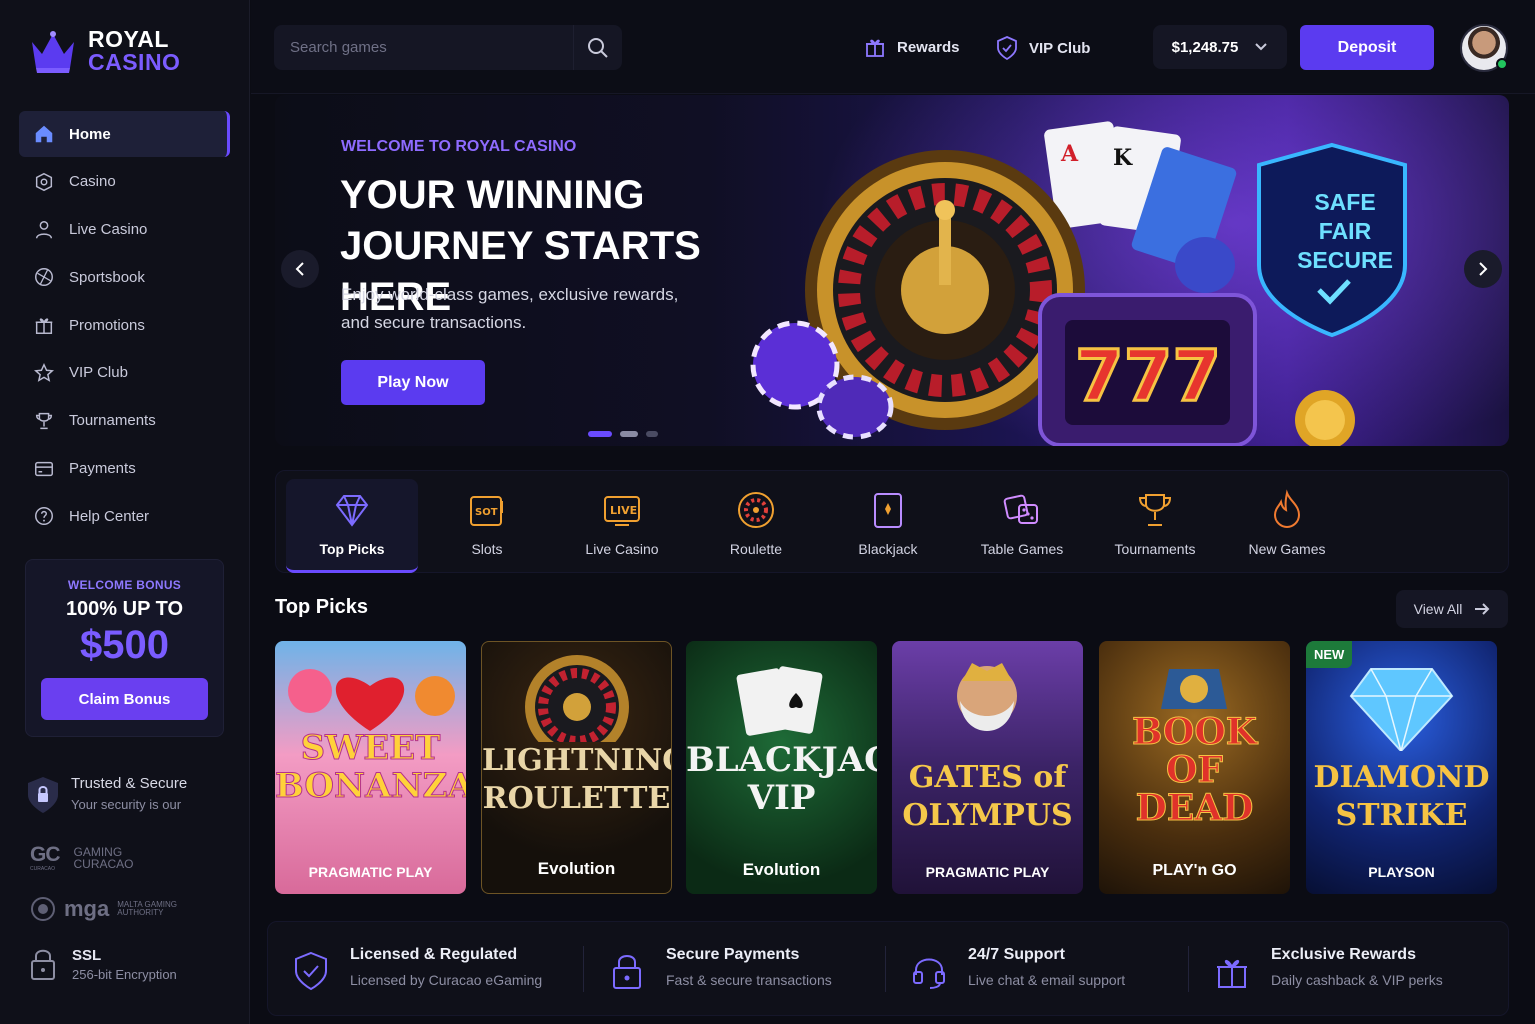 The image size is (1535, 1024). What do you see at coordinates (124, 645) in the screenshot?
I see `bonus-amount: $500` at bounding box center [124, 645].